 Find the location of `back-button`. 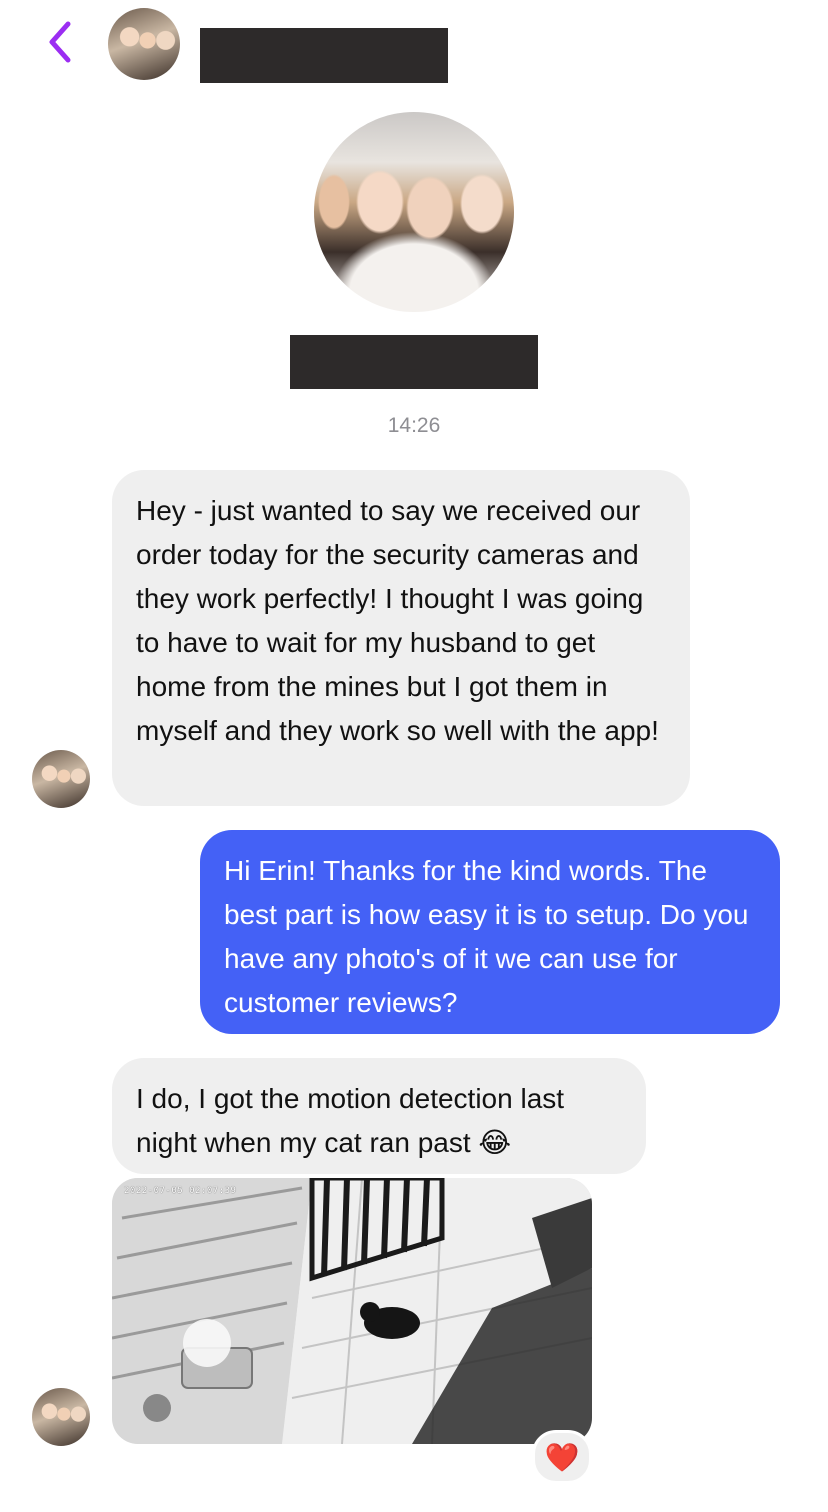

back-button is located at coordinates (60, 42).